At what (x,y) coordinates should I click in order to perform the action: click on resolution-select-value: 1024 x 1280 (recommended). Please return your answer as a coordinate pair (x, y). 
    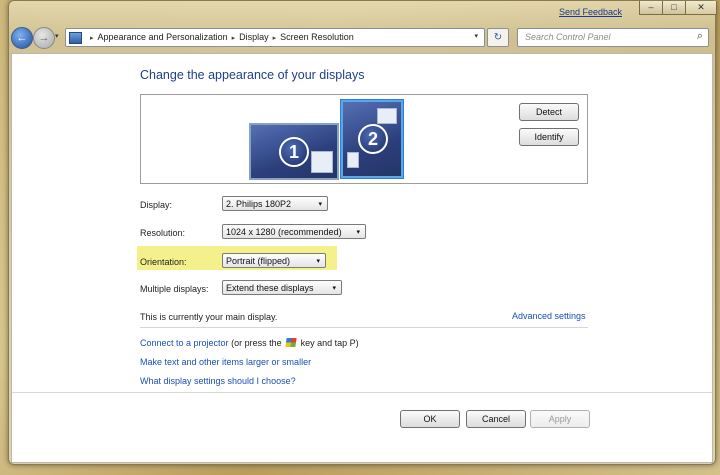
    Looking at the image, I should click on (284, 232).